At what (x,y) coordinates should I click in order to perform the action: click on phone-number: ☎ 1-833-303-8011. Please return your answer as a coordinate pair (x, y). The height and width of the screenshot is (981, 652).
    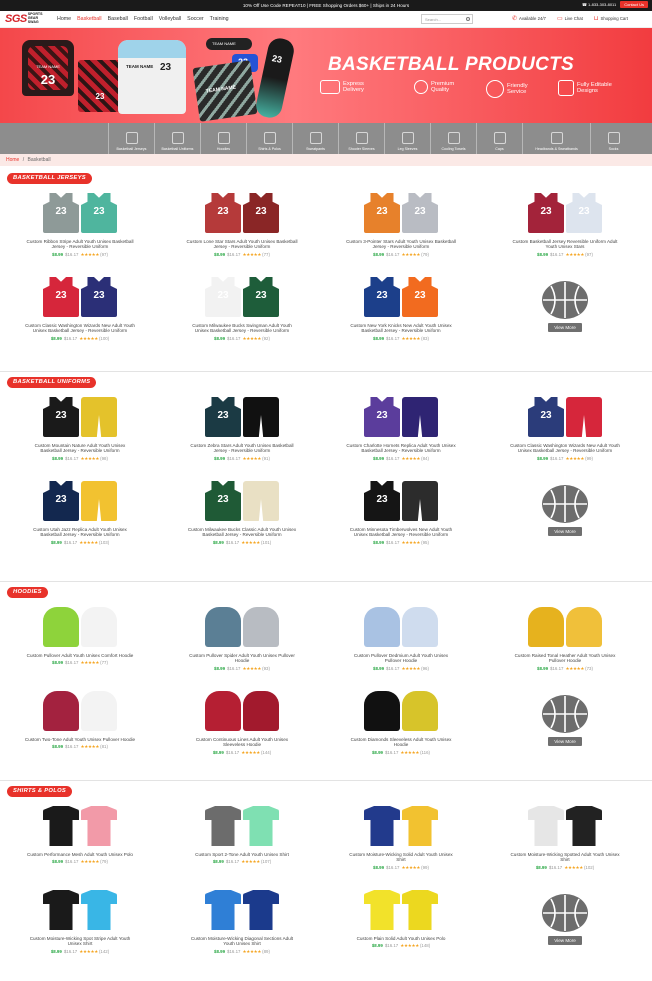
    Looking at the image, I should click on (599, 4).